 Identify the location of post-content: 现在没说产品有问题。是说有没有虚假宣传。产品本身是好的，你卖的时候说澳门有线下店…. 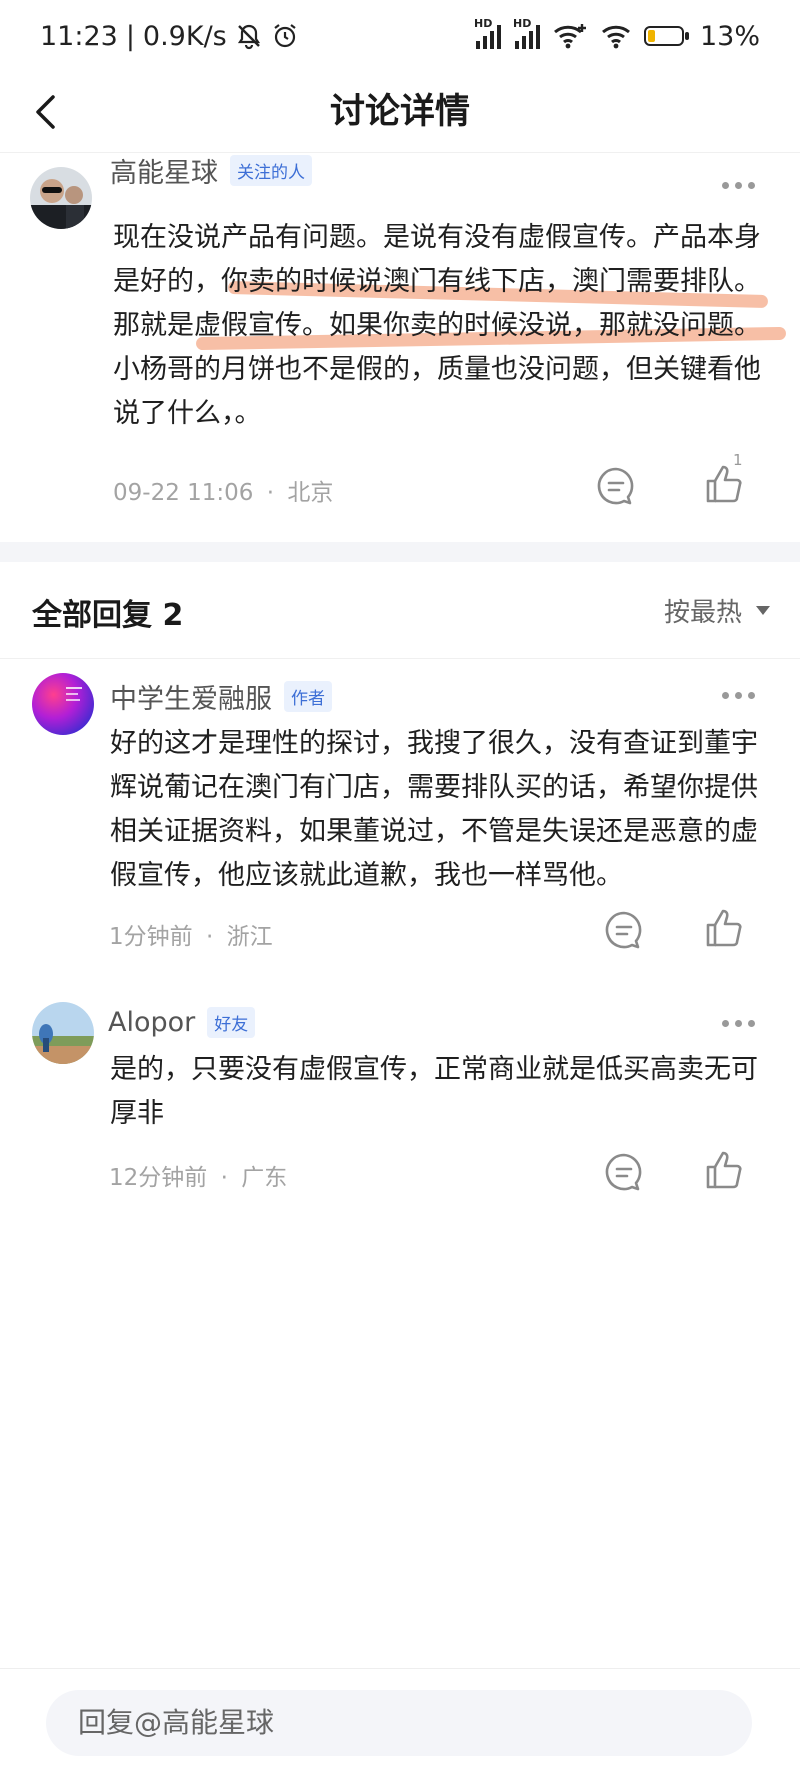
(437, 325).